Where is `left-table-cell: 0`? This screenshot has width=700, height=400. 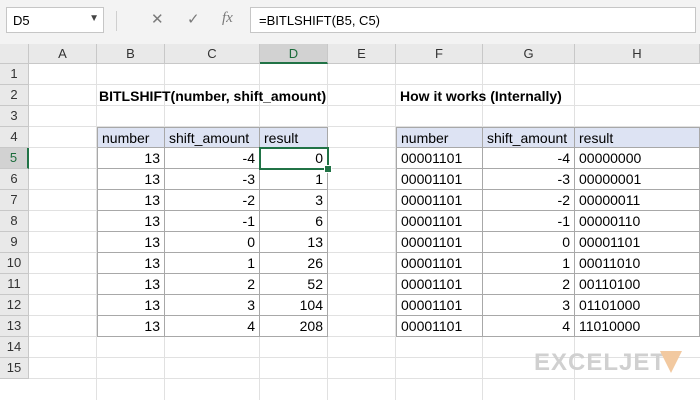
left-table-cell: 0 is located at coordinates (212, 242).